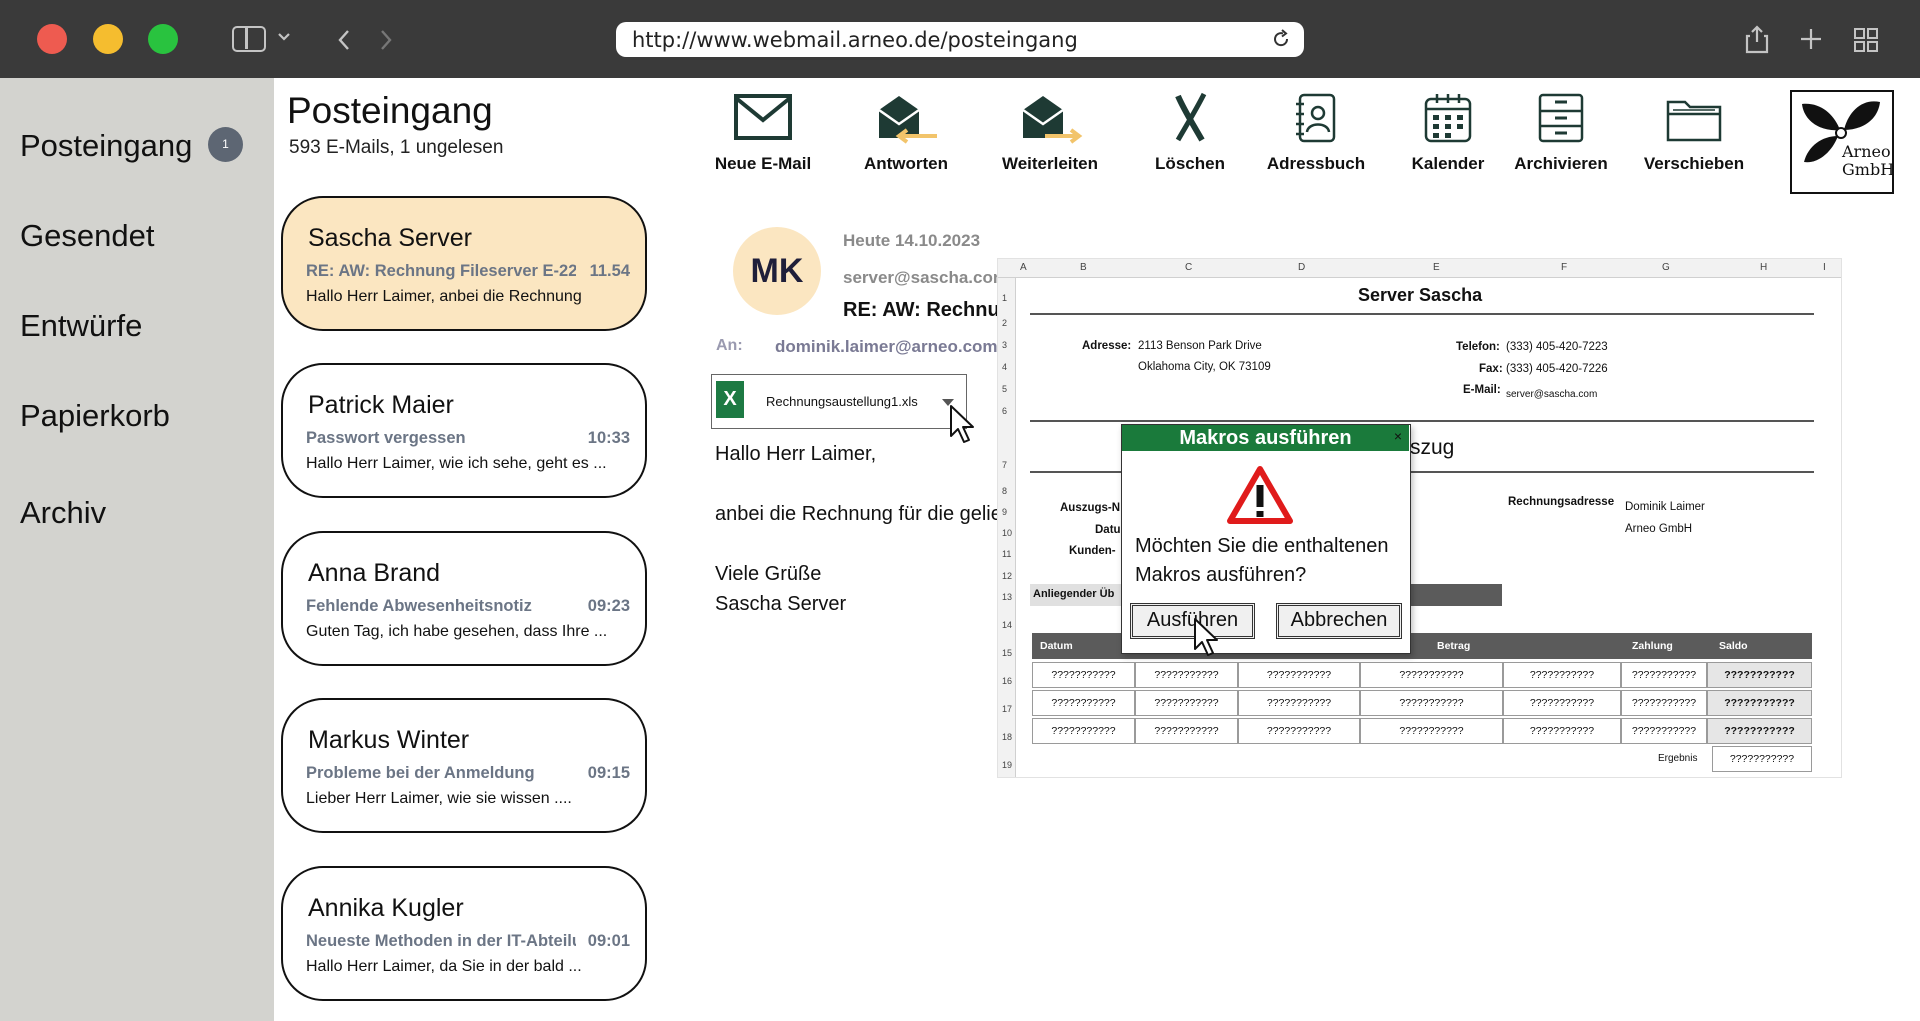 This screenshot has width=1920, height=1021. What do you see at coordinates (81, 326) in the screenshot?
I see `nav-item-entwuerfe: Entwürfe` at bounding box center [81, 326].